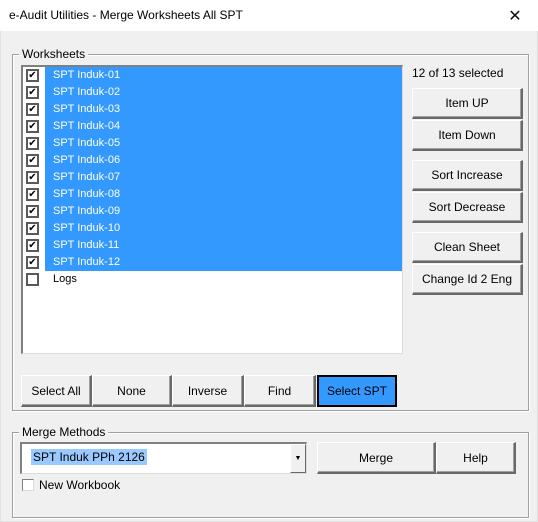 The width and height of the screenshot is (538, 522). I want to click on item-down-button: Item Down, so click(467, 135).